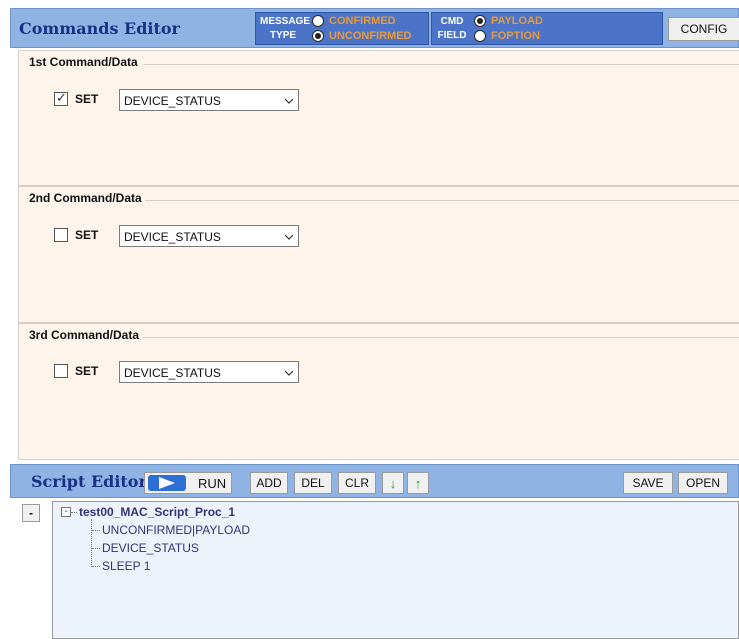  Describe the element at coordinates (61, 235) in the screenshot. I see `command-2-set-checkbox` at that location.